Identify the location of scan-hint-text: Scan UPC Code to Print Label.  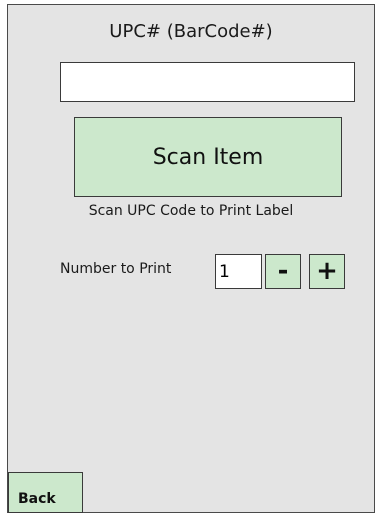
(191, 211).